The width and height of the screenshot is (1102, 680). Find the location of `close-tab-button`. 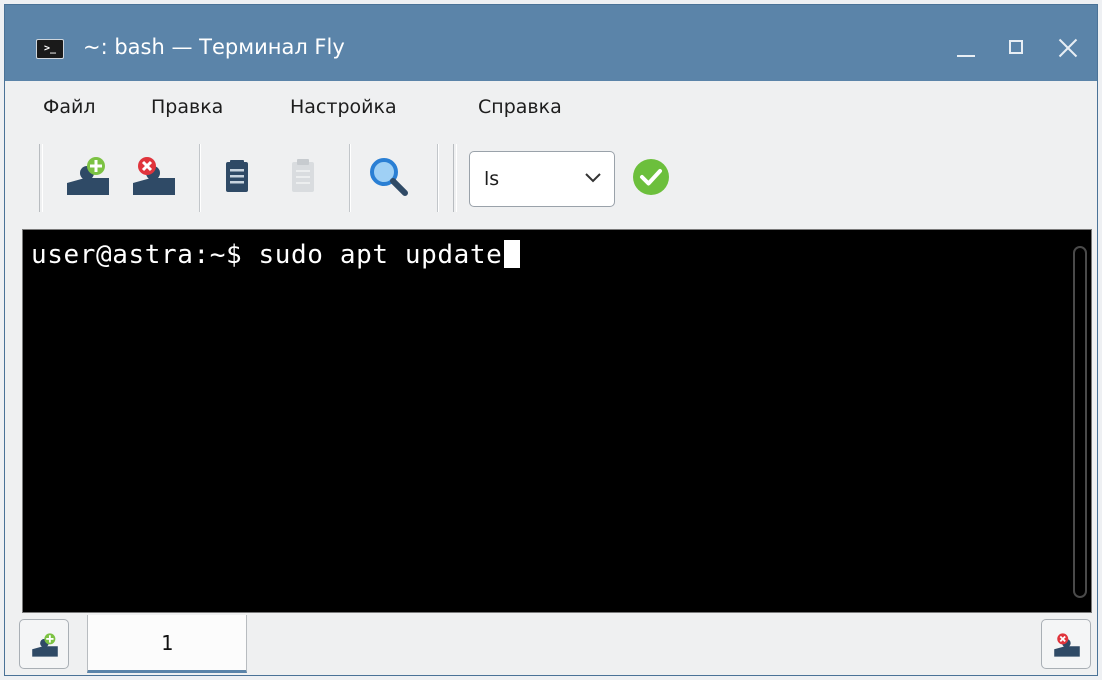

close-tab-button is located at coordinates (1066, 644).